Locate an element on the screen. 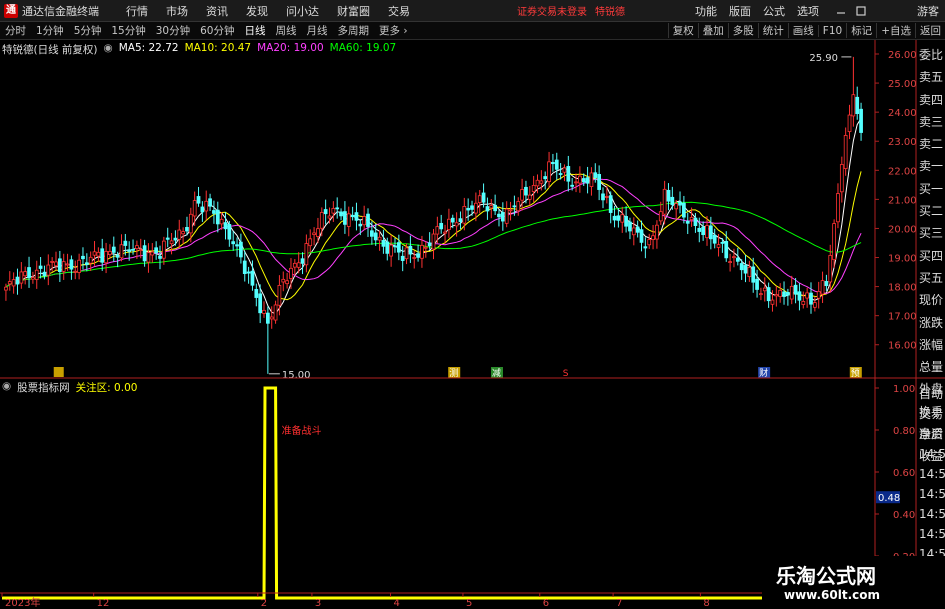 This screenshot has width=945, height=609. side-item-12: 涨跌 is located at coordinates (931, 323).